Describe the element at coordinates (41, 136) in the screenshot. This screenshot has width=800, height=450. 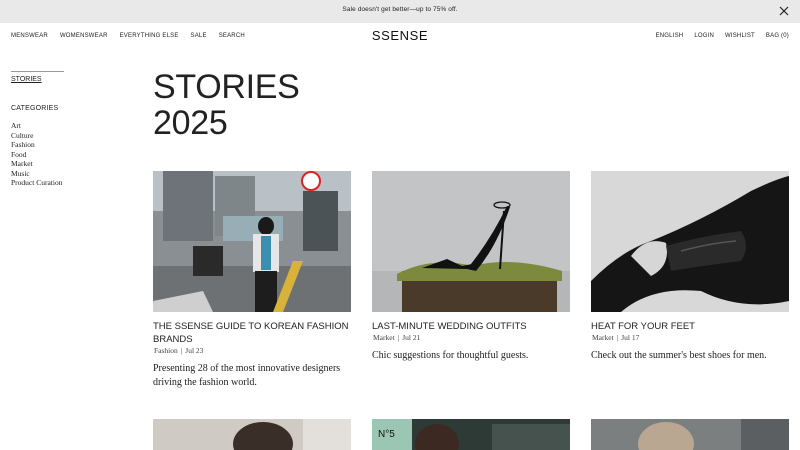
I see `category-culture: Culture` at that location.